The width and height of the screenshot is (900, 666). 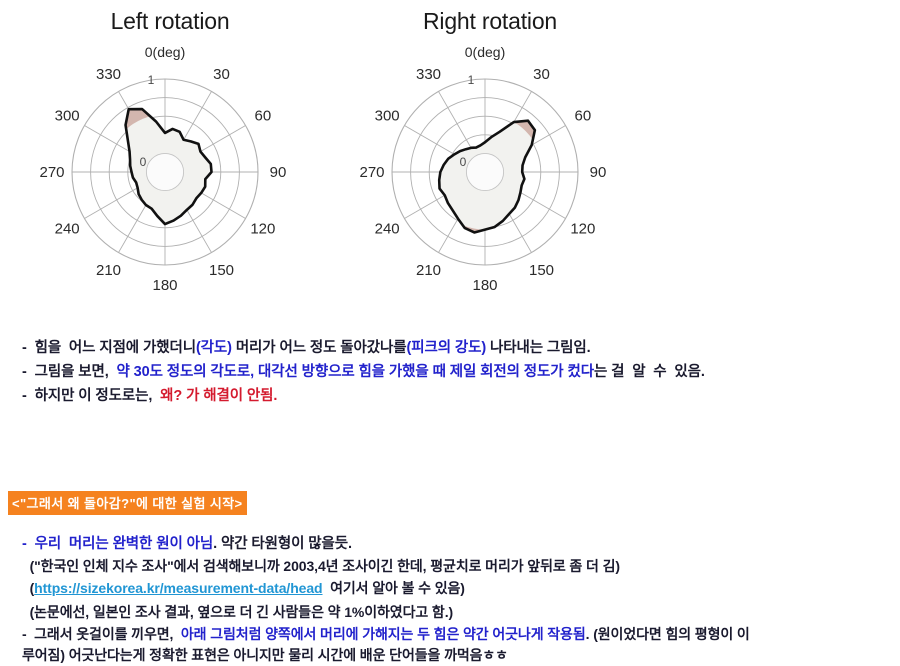 I want to click on note-force-angle-seg-0: - 힘을 어느 지점에 가했더니, so click(x=109, y=348).